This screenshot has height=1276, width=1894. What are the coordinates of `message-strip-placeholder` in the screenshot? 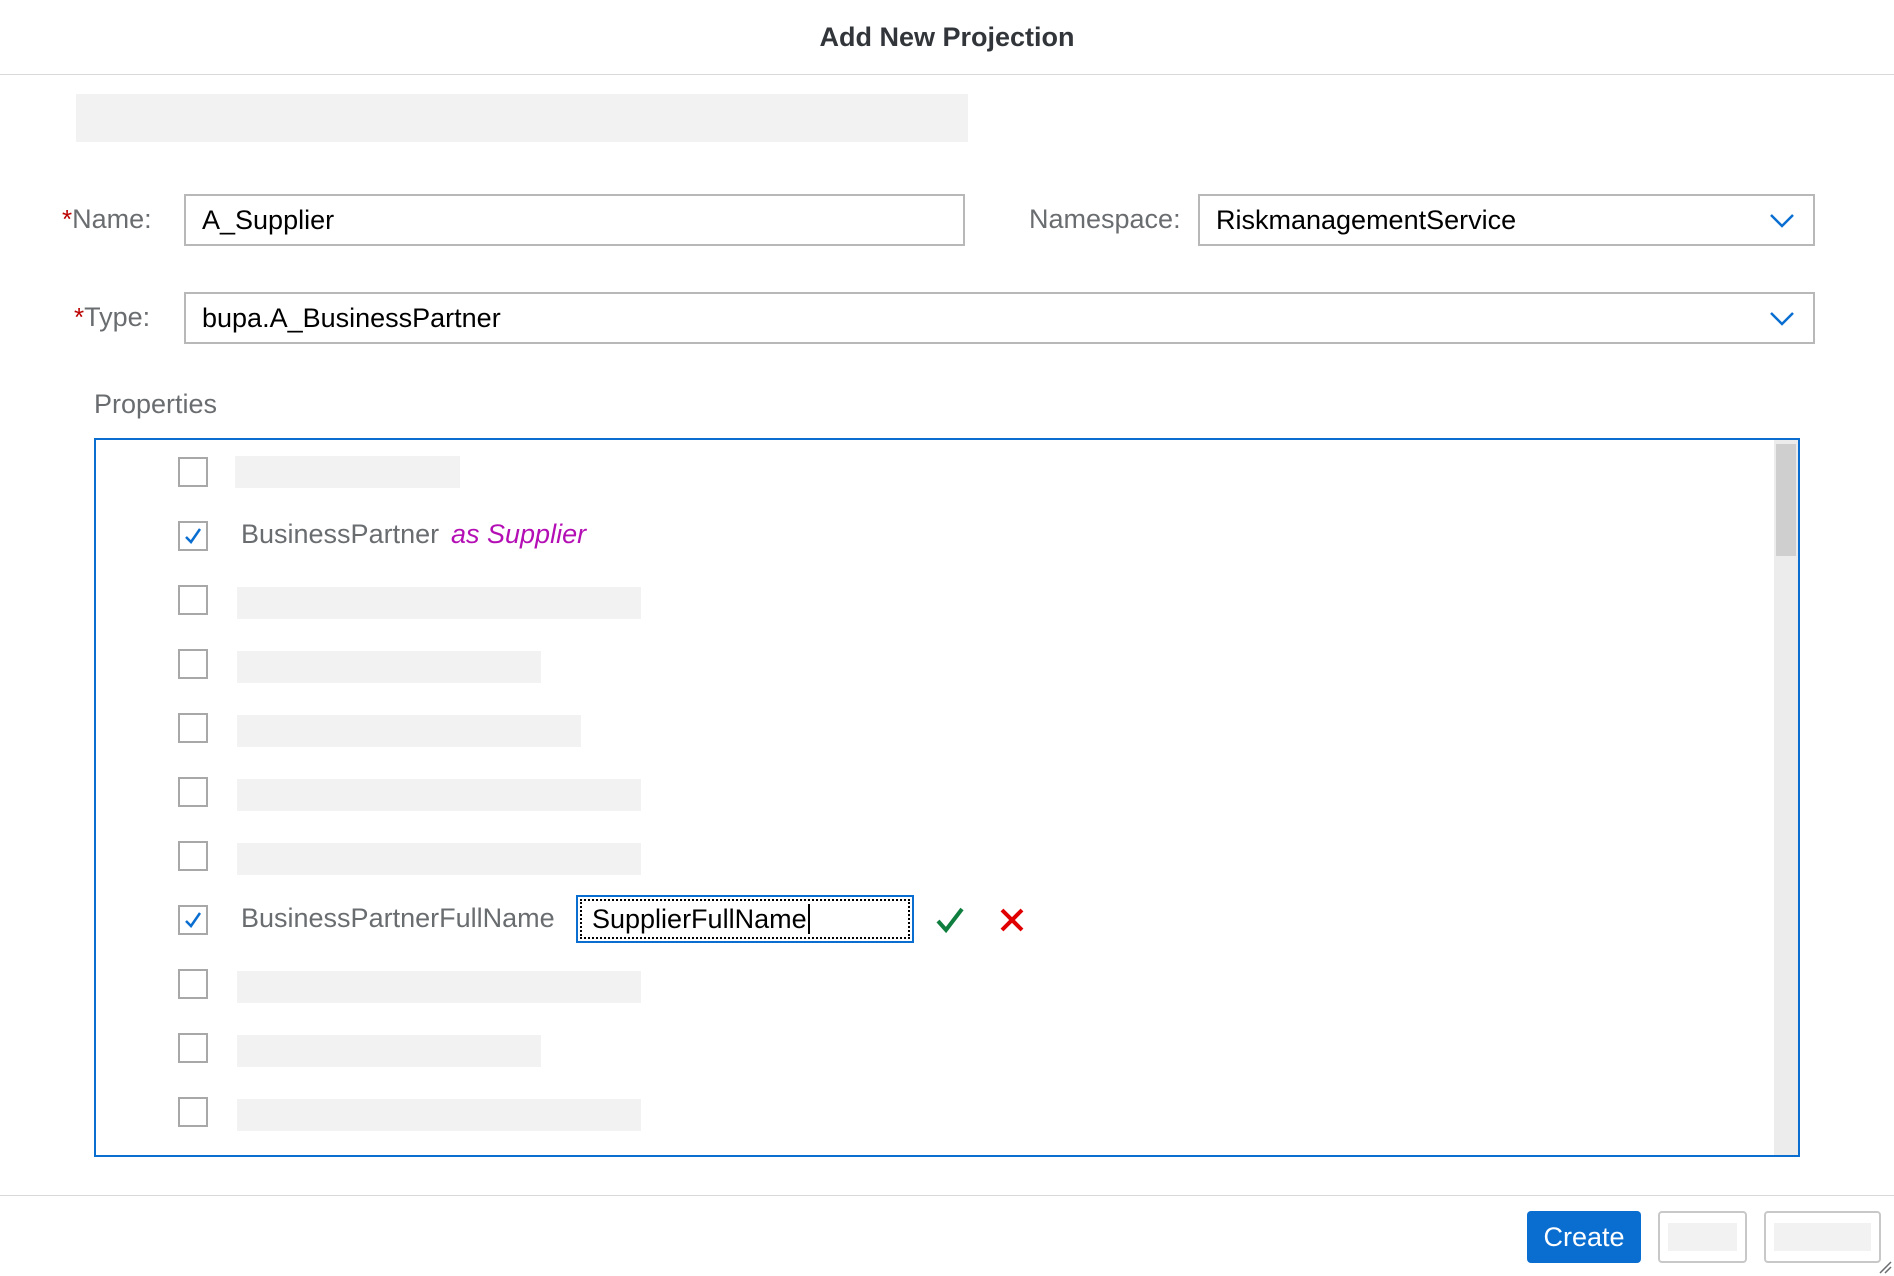 It's located at (522, 118).